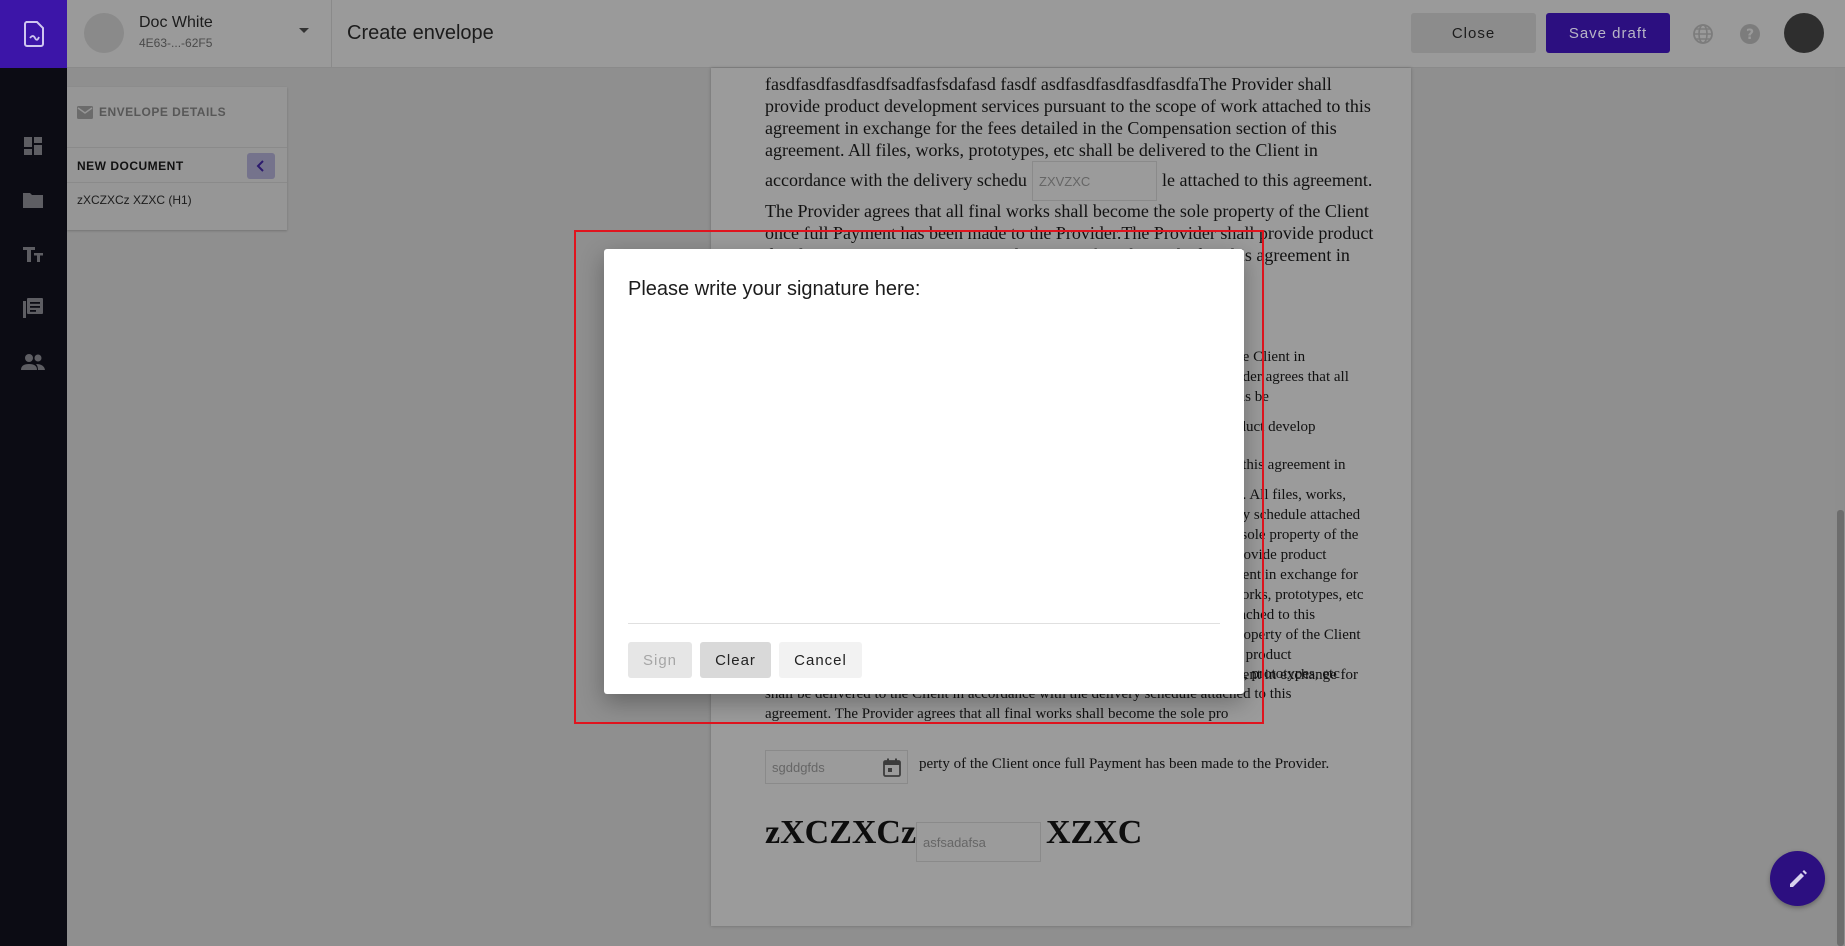 The height and width of the screenshot is (946, 1845). I want to click on chevron-left-icon, so click(260, 166).